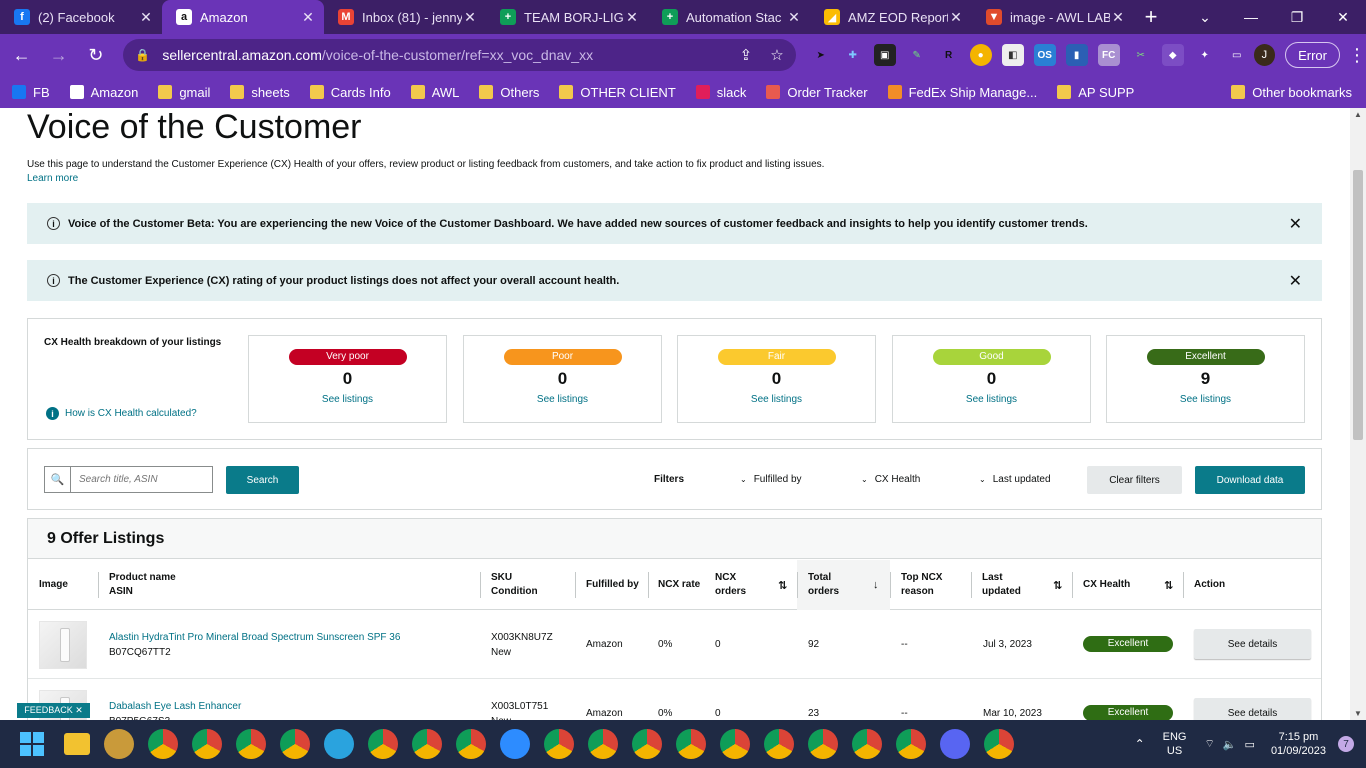 This screenshot has width=1366, height=768. What do you see at coordinates (1076, 55) in the screenshot?
I see `chart-extension-icon: ▮` at bounding box center [1076, 55].